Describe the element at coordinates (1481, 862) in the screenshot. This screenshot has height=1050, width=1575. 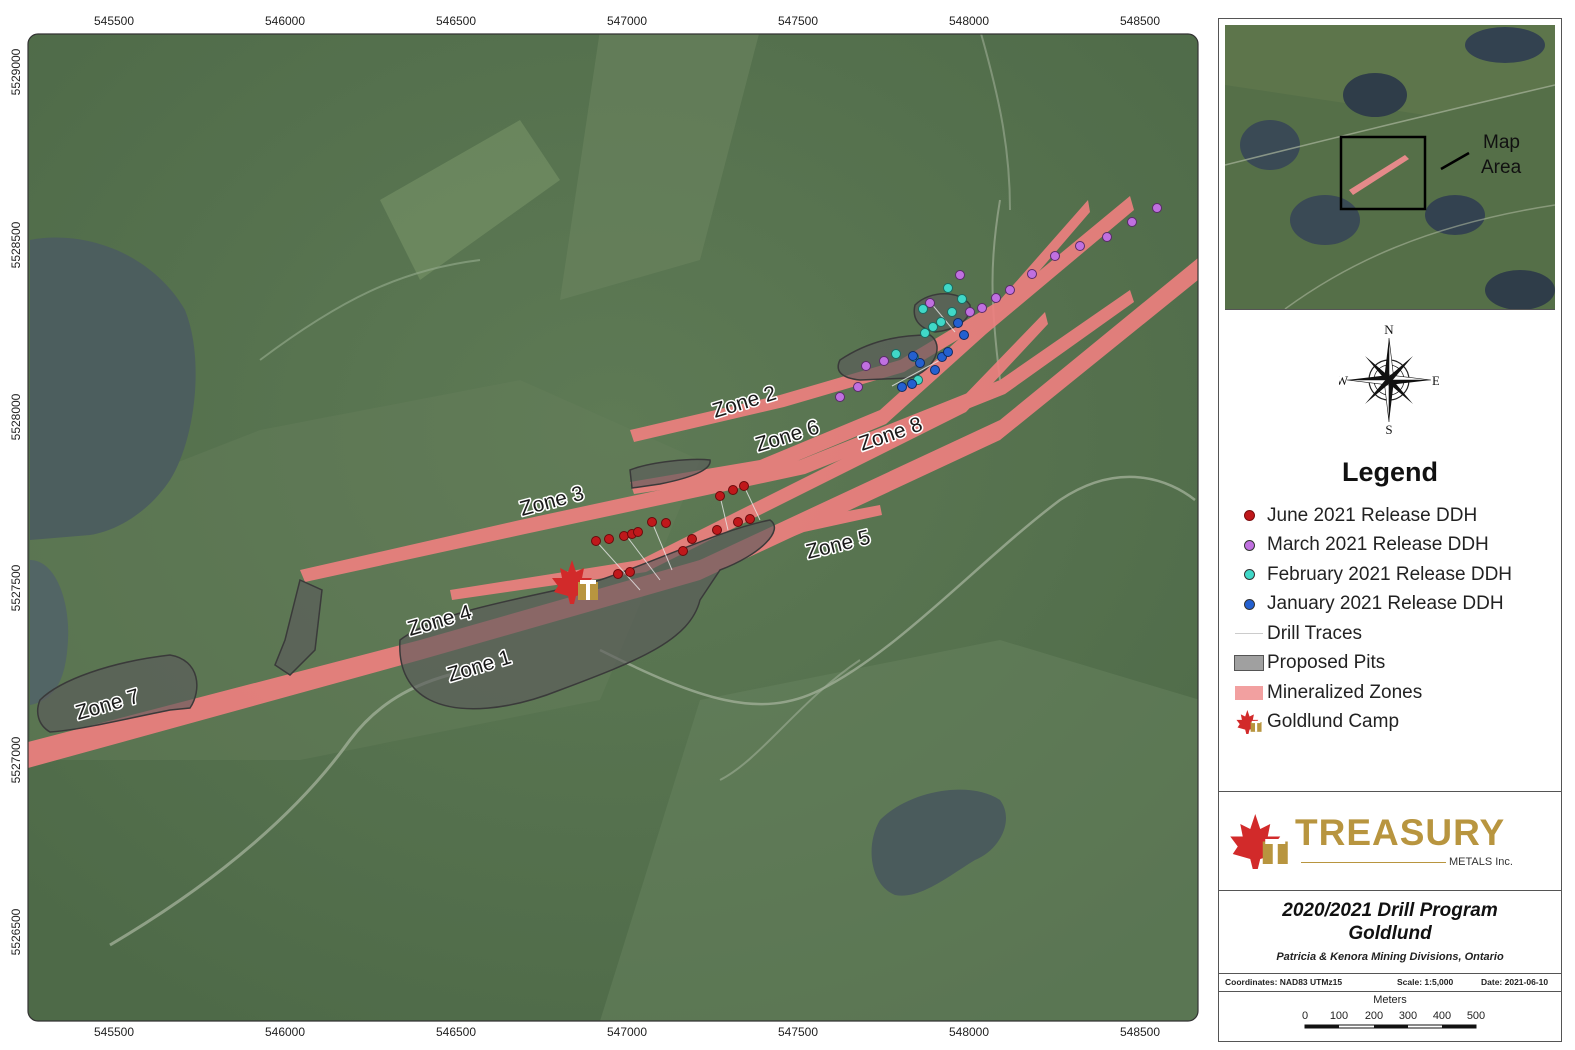
I see `logo-subtitle: METALS Inc.` at that location.